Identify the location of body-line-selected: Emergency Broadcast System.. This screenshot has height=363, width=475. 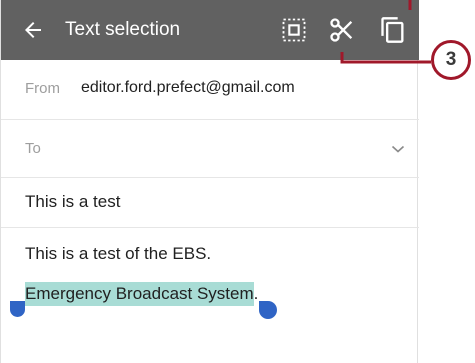
(142, 294).